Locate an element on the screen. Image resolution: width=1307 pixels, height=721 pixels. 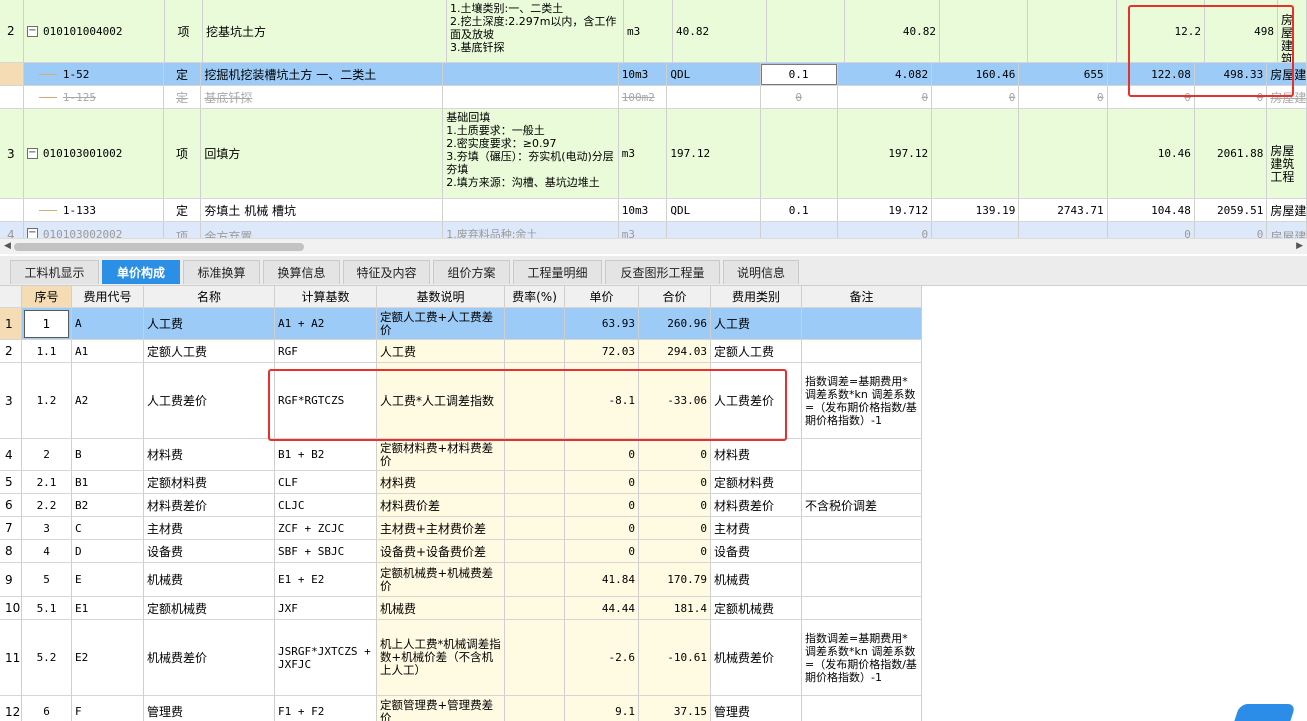
qty-input: 0.1 is located at coordinates (798, 74).